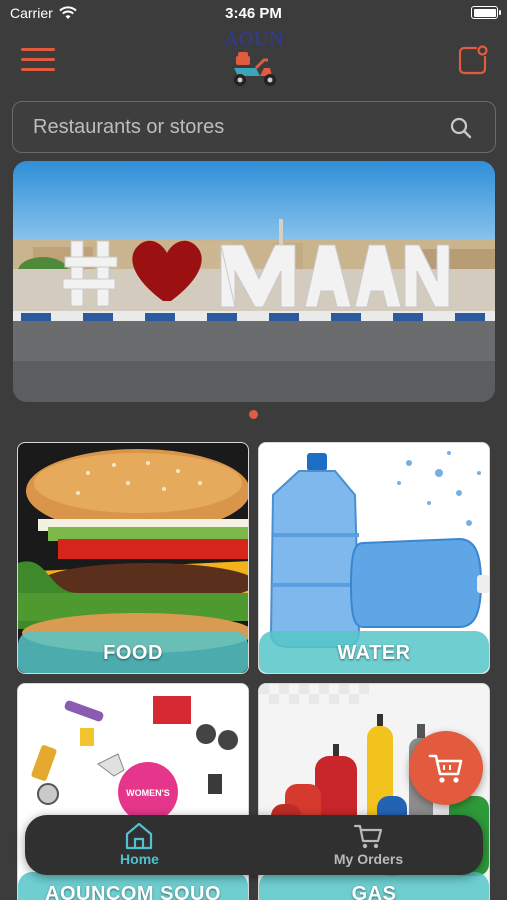 The height and width of the screenshot is (900, 507). I want to click on pagination-dot-active, so click(253, 414).